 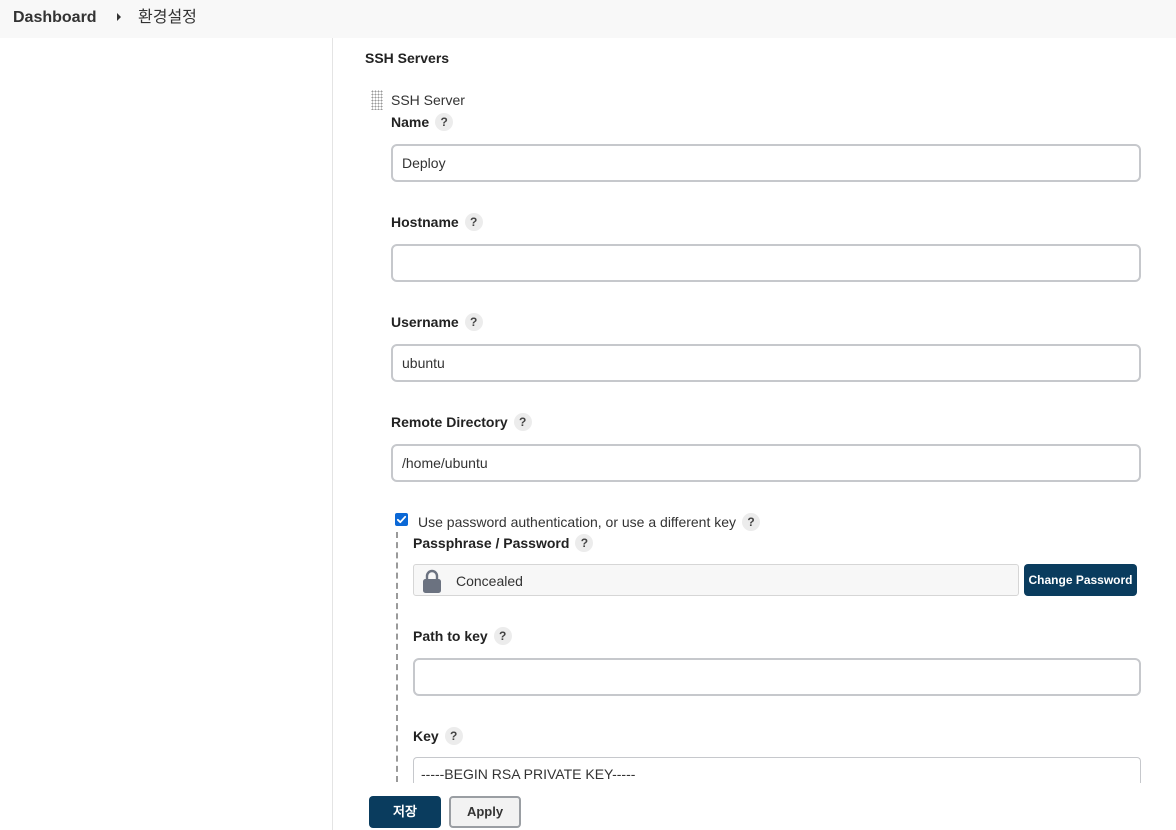 I want to click on password-auth-checkbox, so click(x=401, y=519).